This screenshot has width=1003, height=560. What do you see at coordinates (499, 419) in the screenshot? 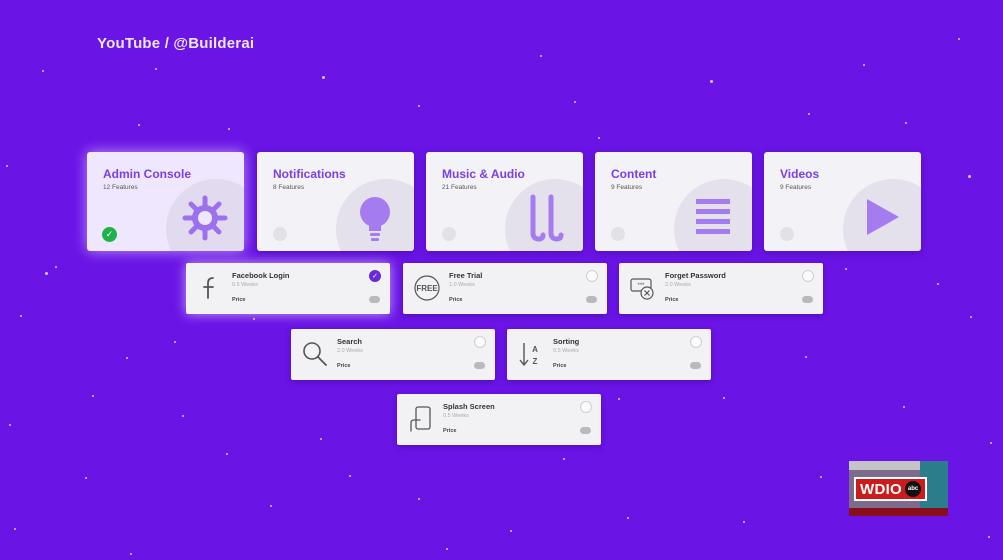
I see `feature-card-splash-screen: Splash Screen 0.5 Weeks Price` at bounding box center [499, 419].